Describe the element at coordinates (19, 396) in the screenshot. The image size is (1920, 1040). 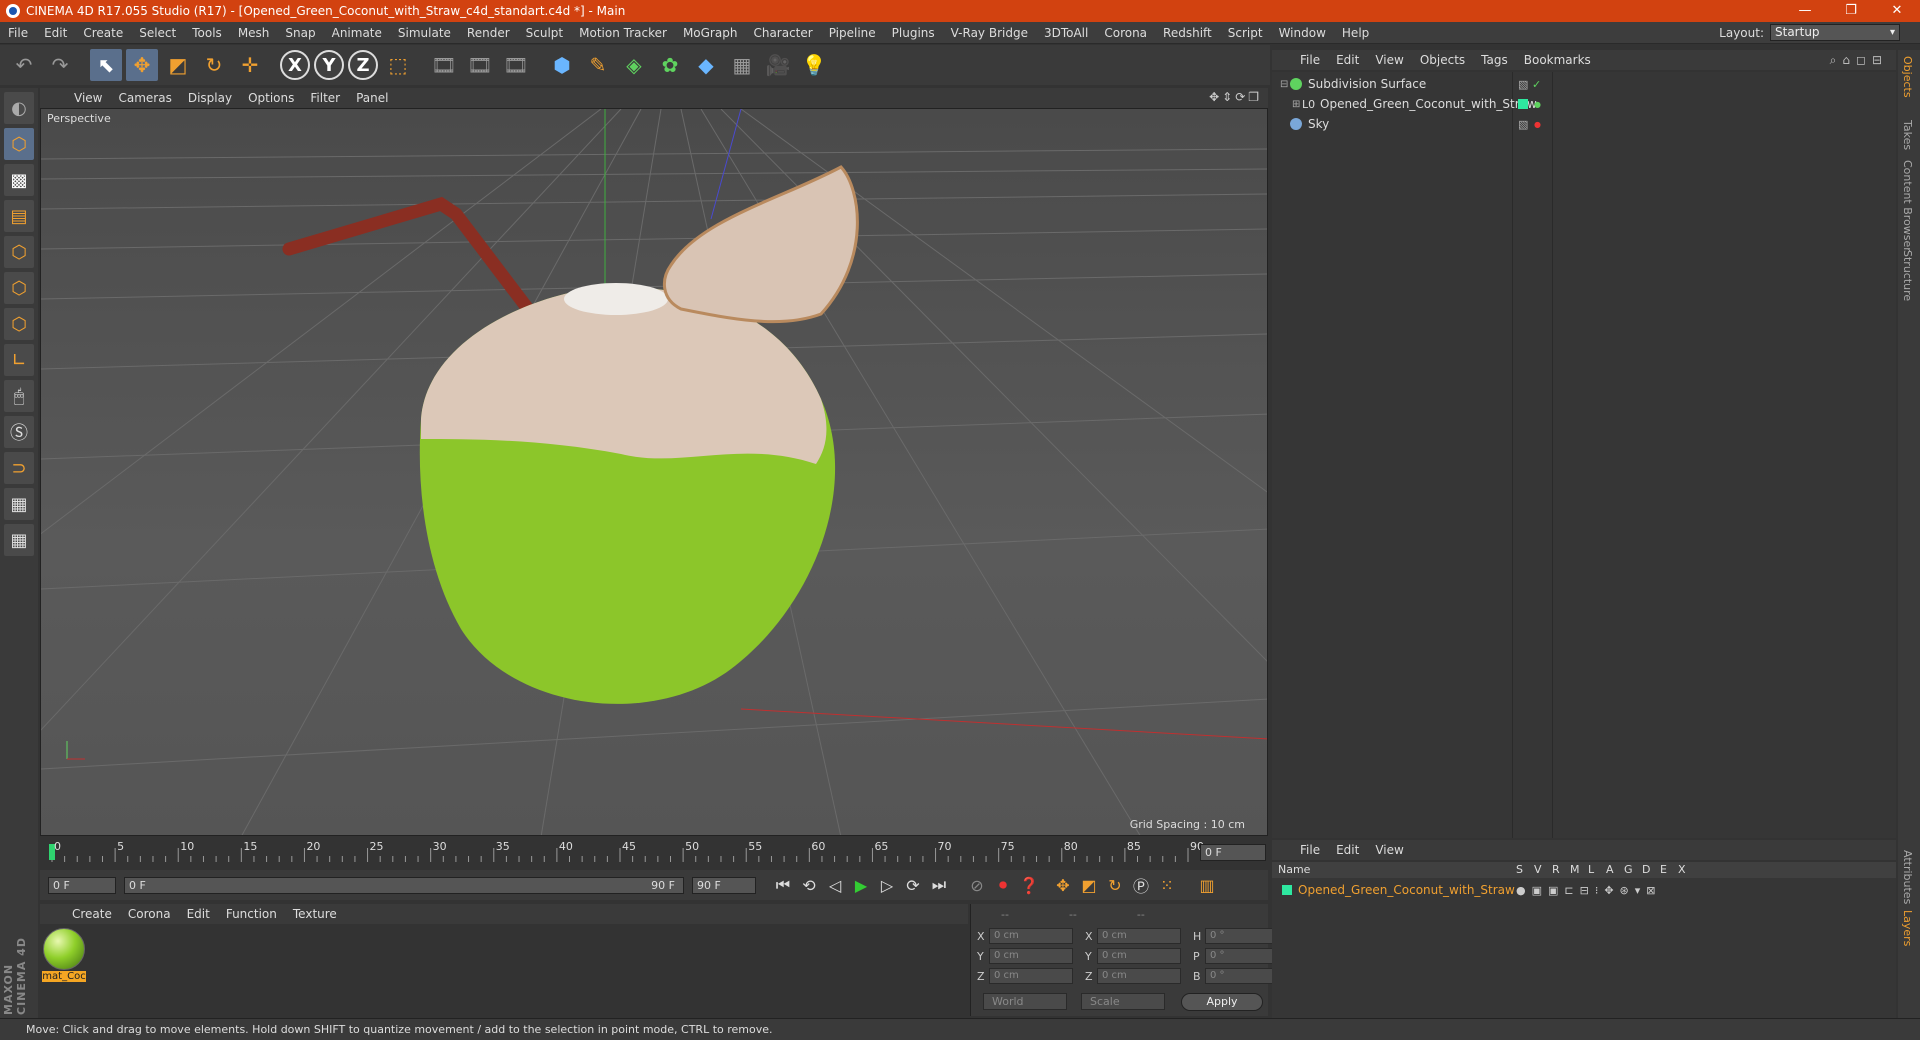
I see `tweak-mode-icon: 🖱` at that location.